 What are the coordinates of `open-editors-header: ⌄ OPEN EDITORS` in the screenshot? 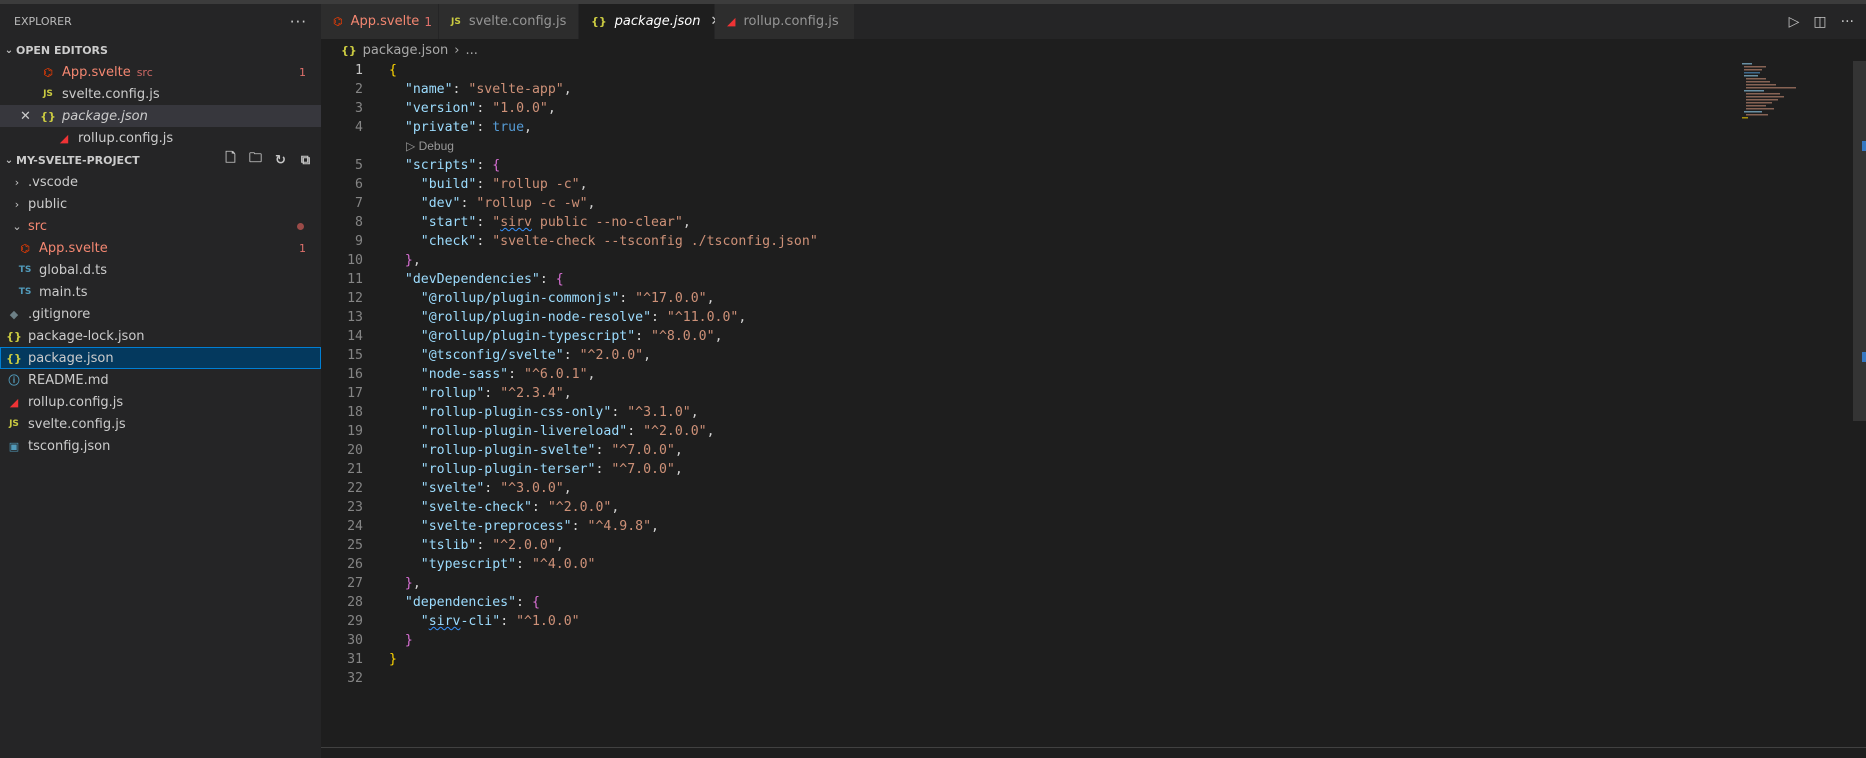 It's located at (160, 50).